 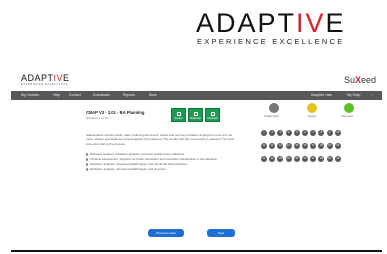 I want to click on question-number-button: 19, so click(x=329, y=146).